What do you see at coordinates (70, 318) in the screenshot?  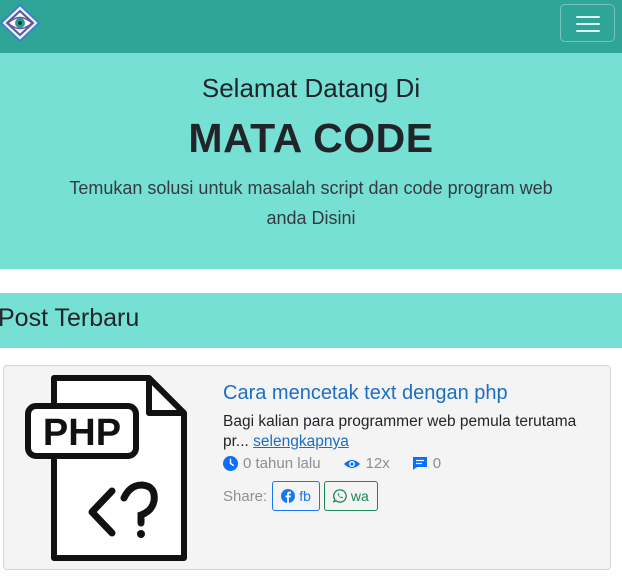 I see `section-title: Post Terbaru` at bounding box center [70, 318].